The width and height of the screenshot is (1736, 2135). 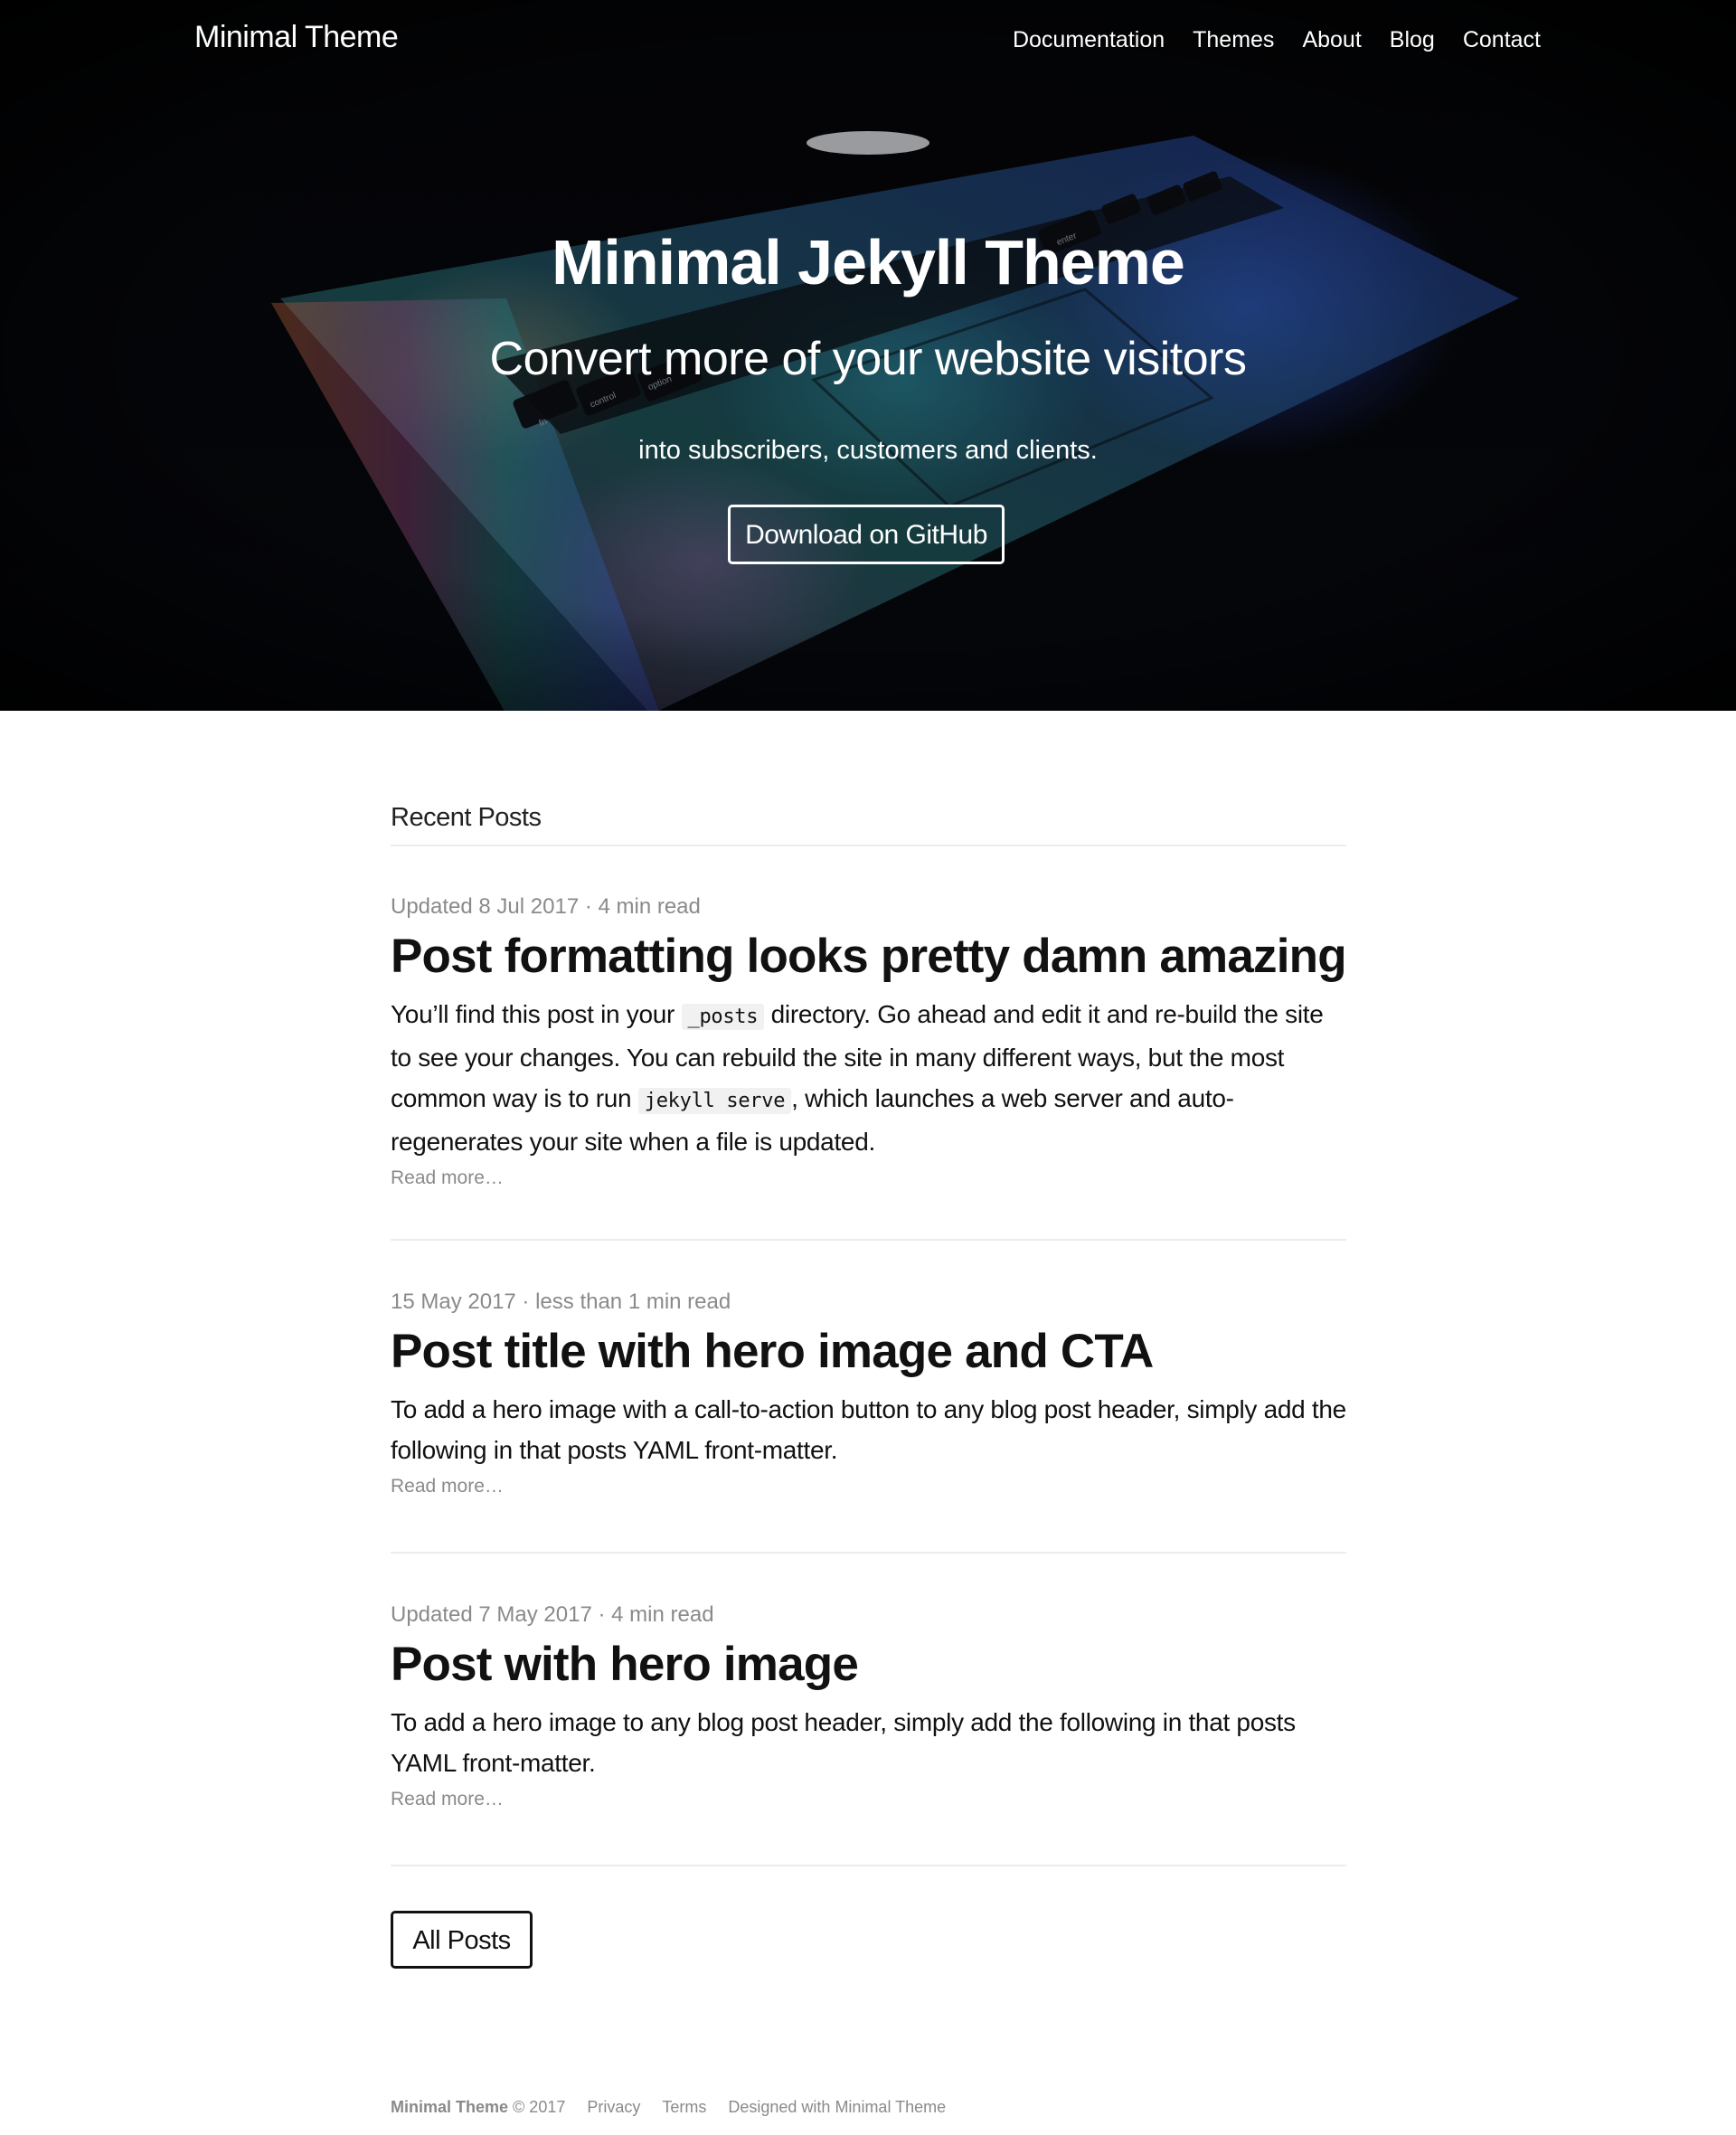 I want to click on post-title-link: Post with hero image, so click(x=869, y=1664).